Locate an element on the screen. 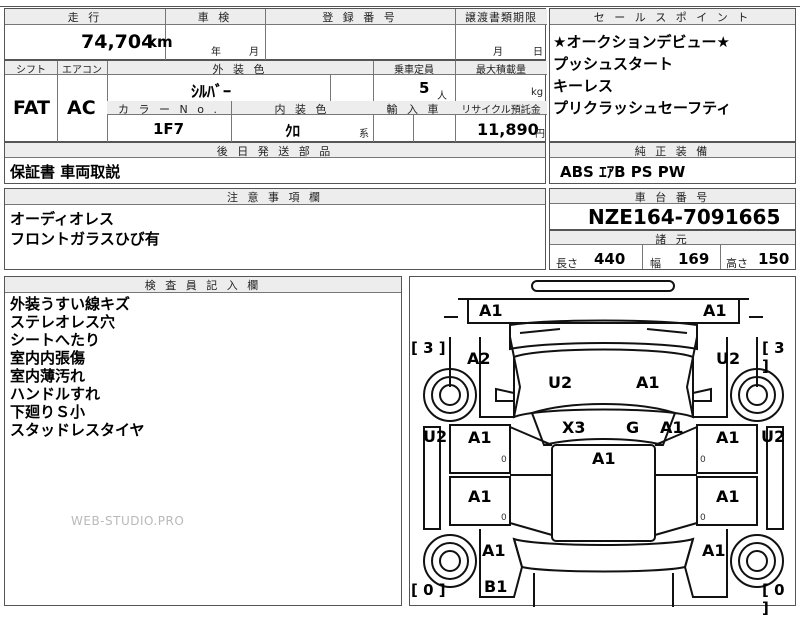 The height and width of the screenshot is (617, 800). vehicle-info-top: 走 行 車 検 登 録 番 号 譲渡書類期限 74,704 km 年 月 月 日 is located at coordinates (275, 34).